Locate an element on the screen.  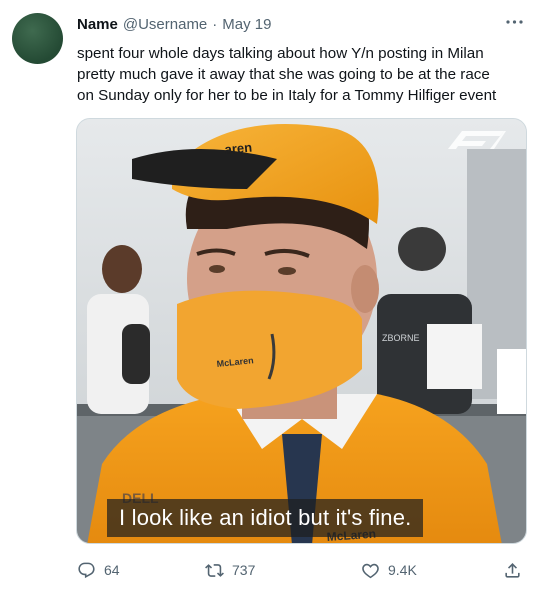
retweet-count: 737 is located at coordinates (244, 570).